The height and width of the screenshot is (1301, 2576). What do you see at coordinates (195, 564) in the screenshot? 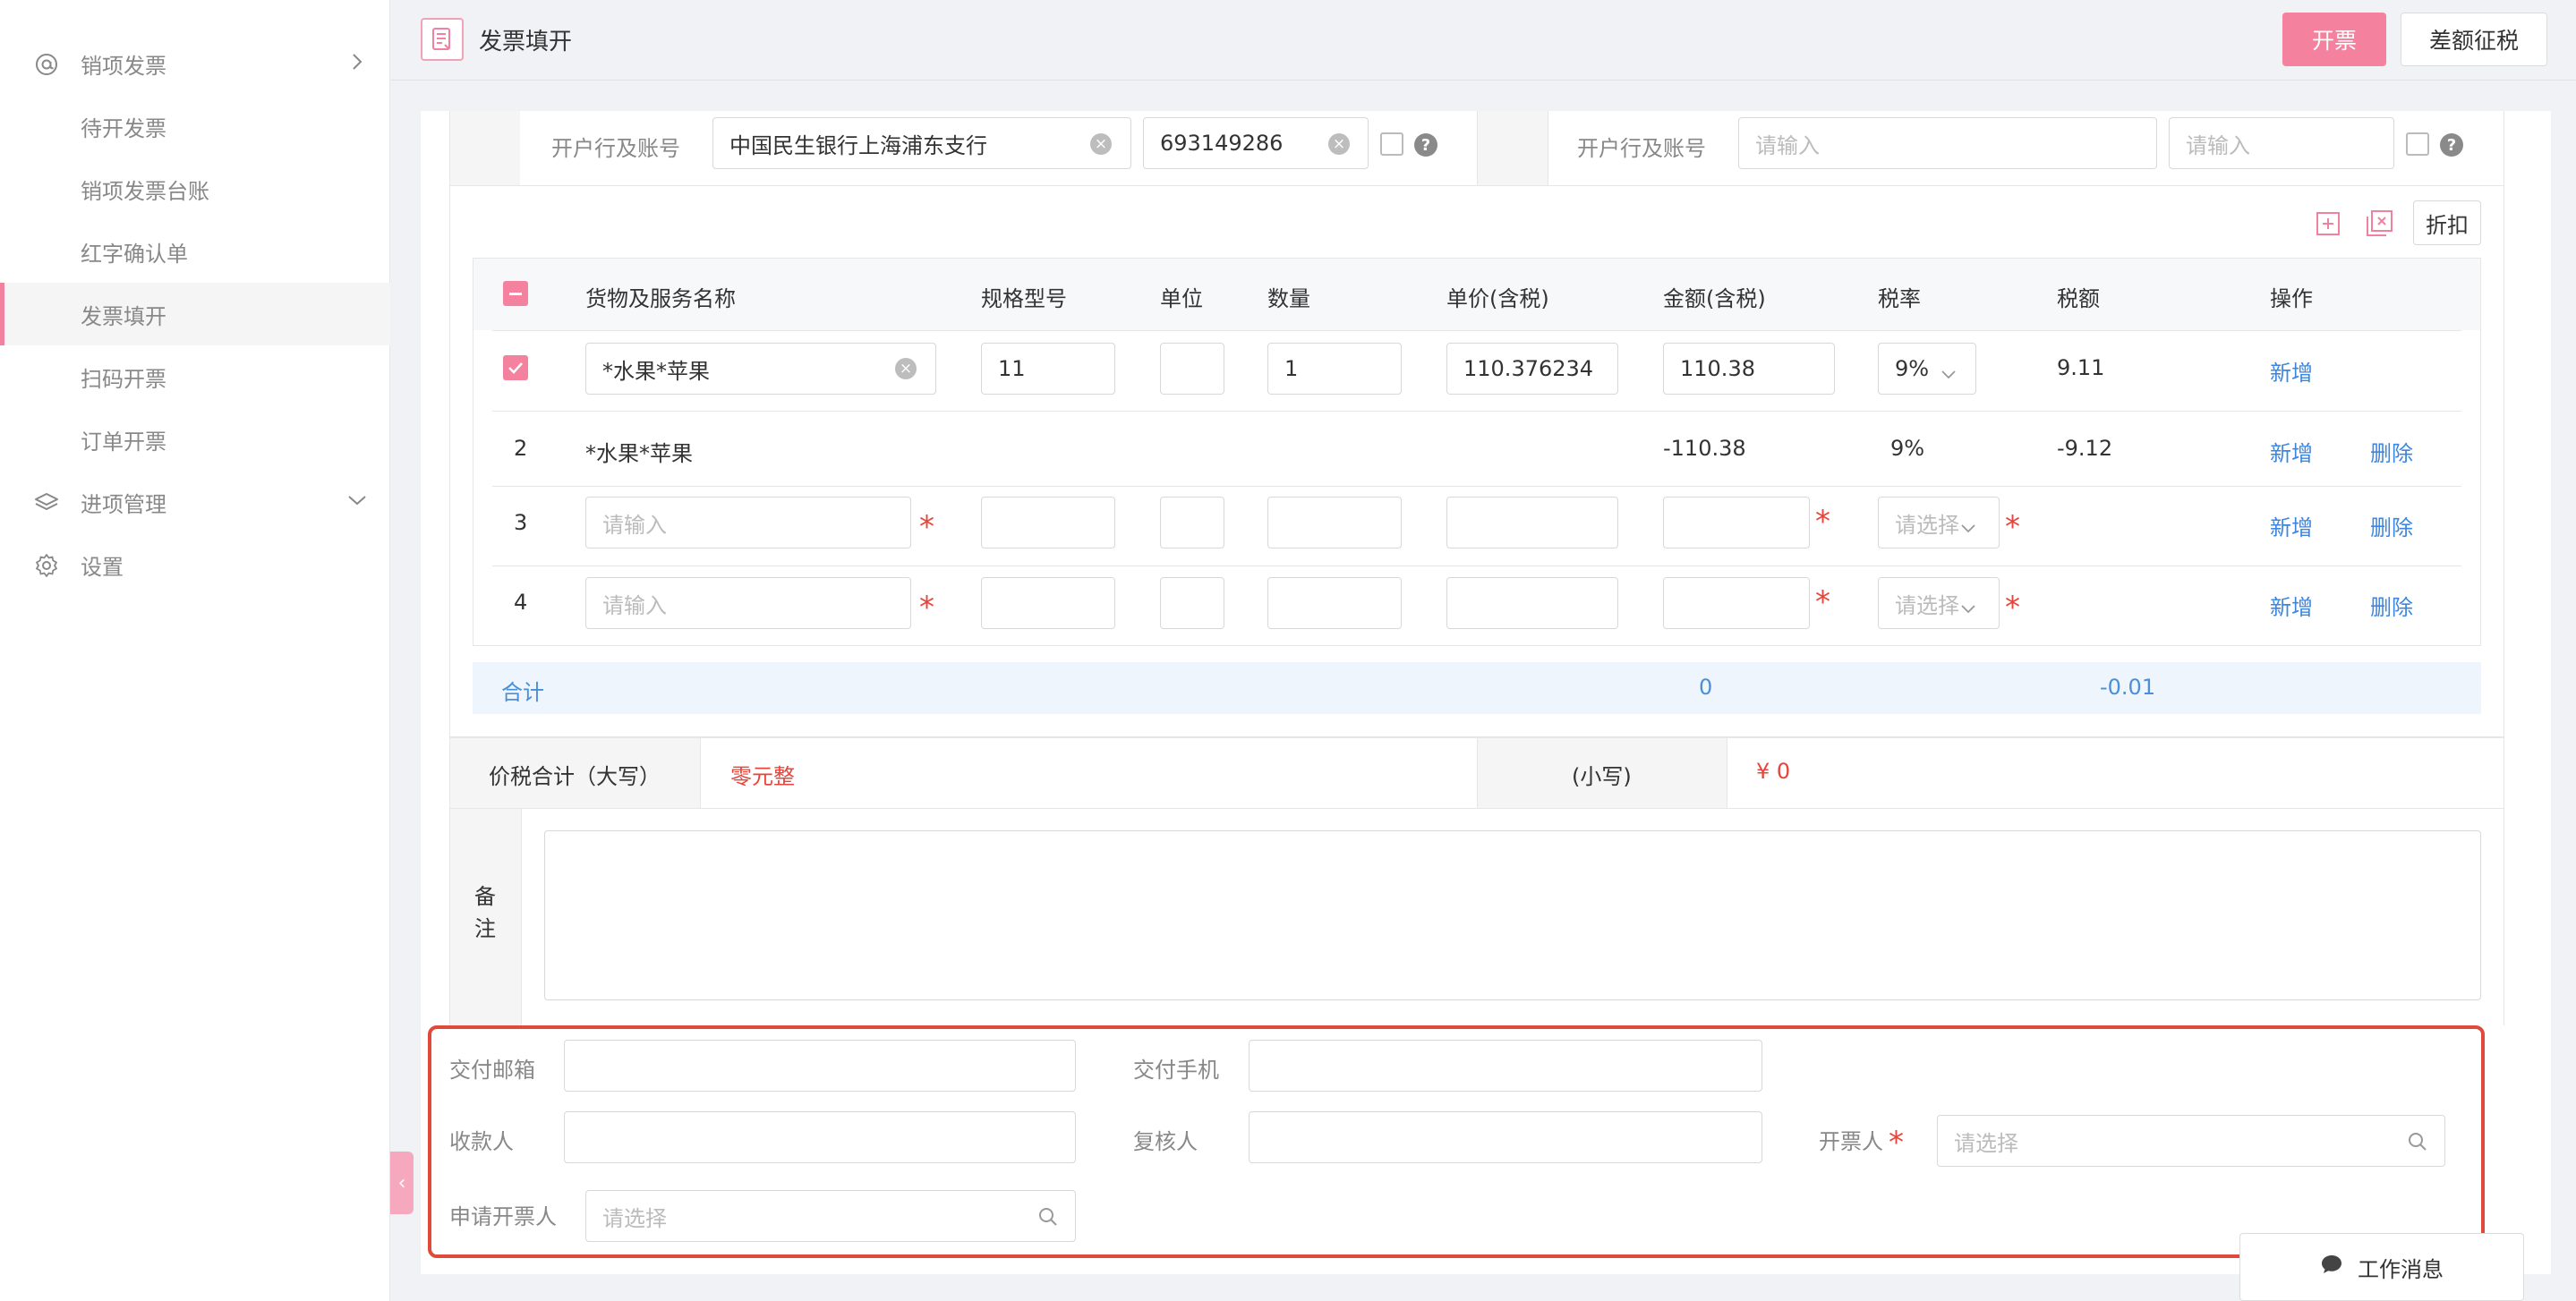
I see `sidebar-item-settings: 设置` at bounding box center [195, 564].